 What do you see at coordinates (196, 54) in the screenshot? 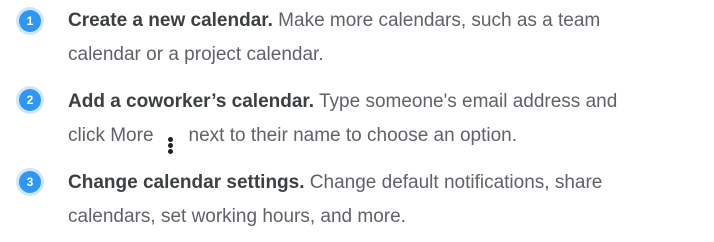
I see `step-text-line2: calendar or a project calendar.` at bounding box center [196, 54].